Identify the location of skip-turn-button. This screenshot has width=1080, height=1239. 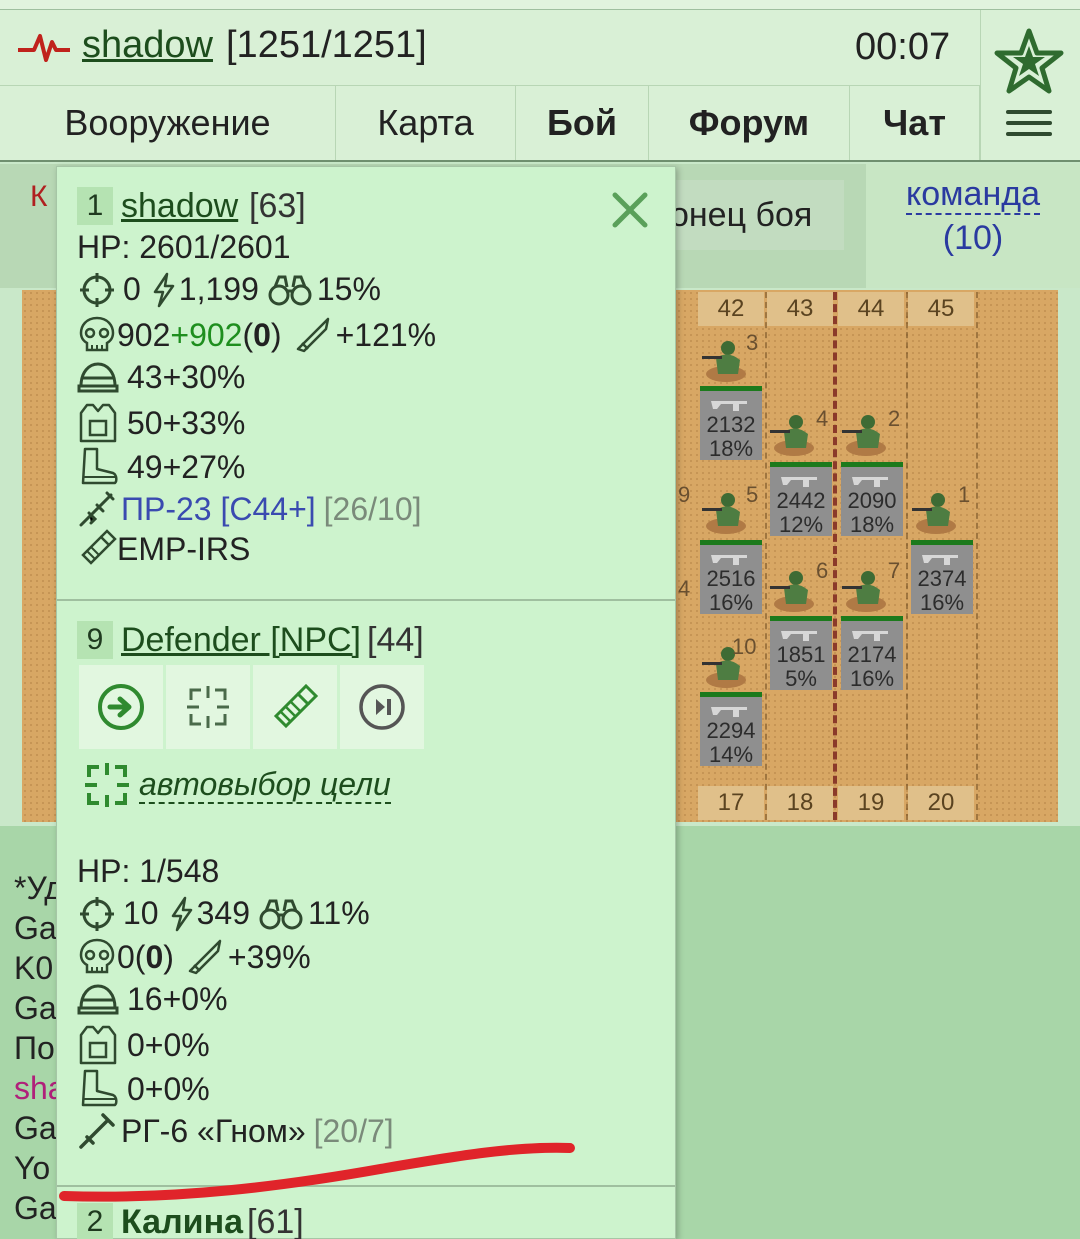
(382, 707).